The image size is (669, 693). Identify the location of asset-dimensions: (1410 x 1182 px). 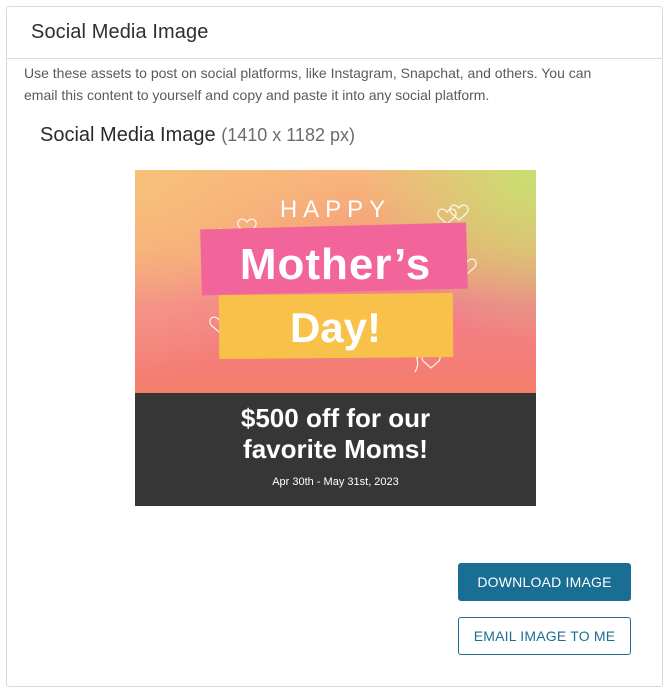
(288, 135).